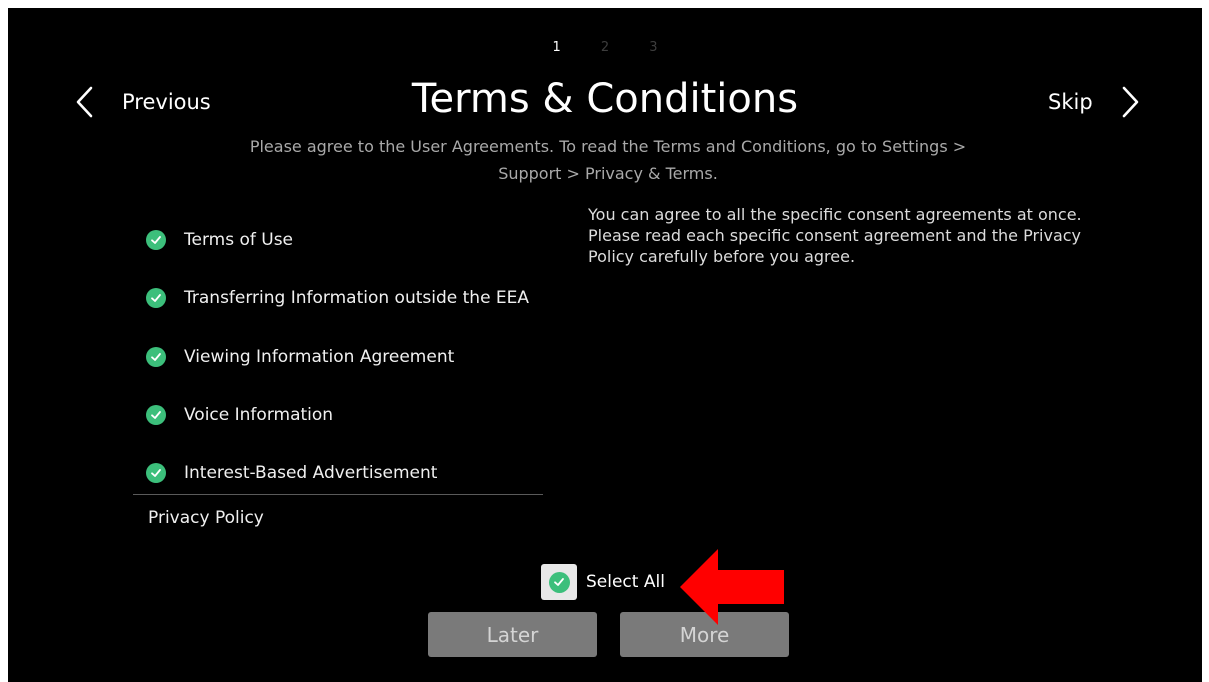 Image resolution: width=1209 pixels, height=682 pixels. What do you see at coordinates (556, 47) in the screenshot?
I see `step-1: 1` at bounding box center [556, 47].